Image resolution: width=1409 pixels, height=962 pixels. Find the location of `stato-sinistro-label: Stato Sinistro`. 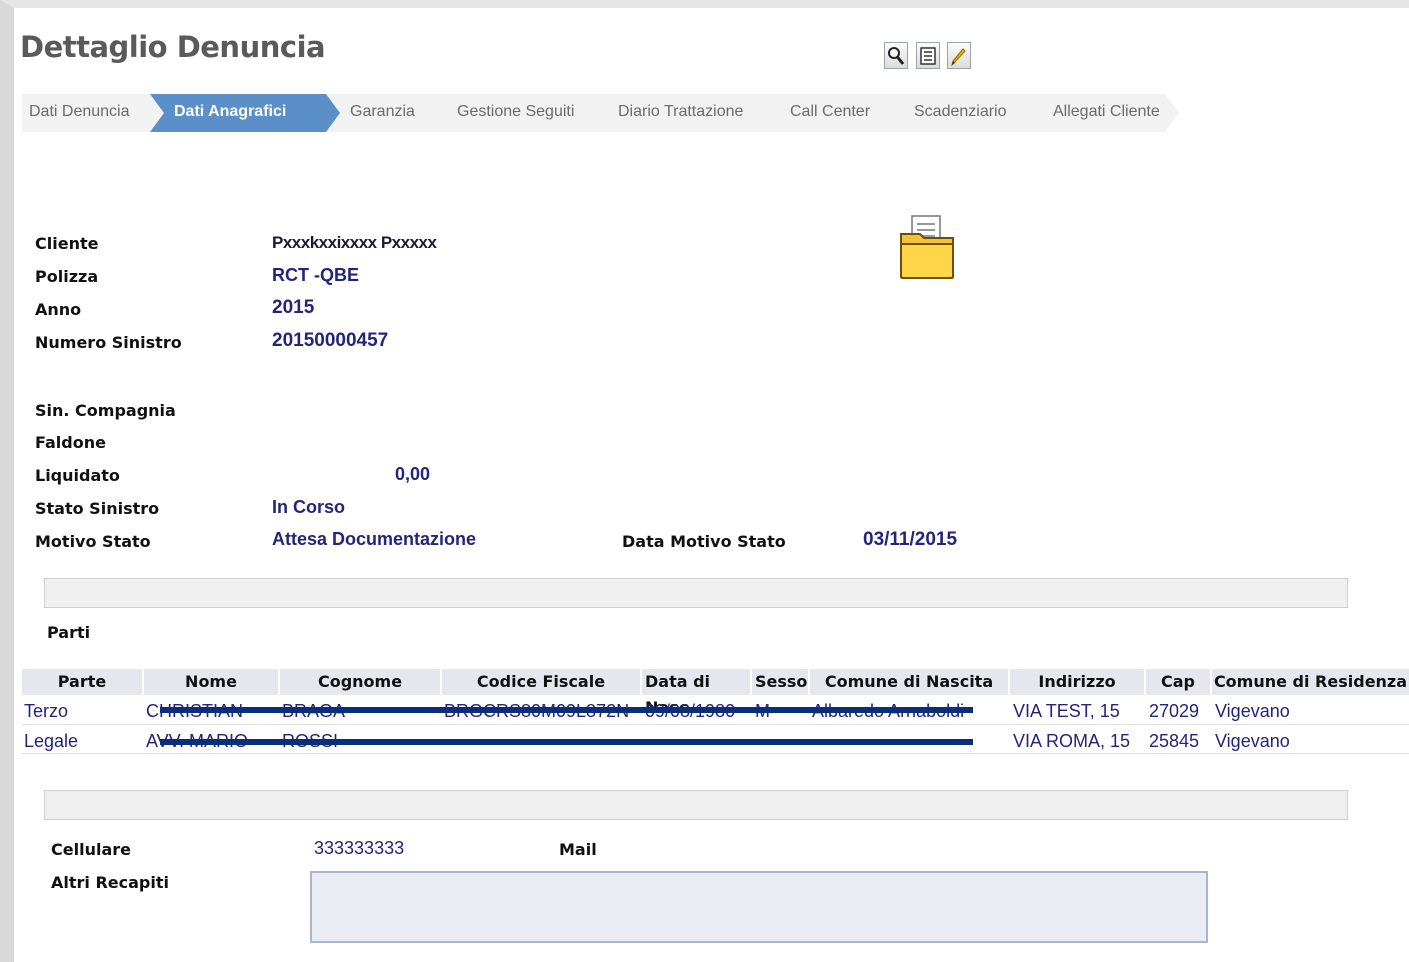

stato-sinistro-label: Stato Sinistro is located at coordinates (97, 508).